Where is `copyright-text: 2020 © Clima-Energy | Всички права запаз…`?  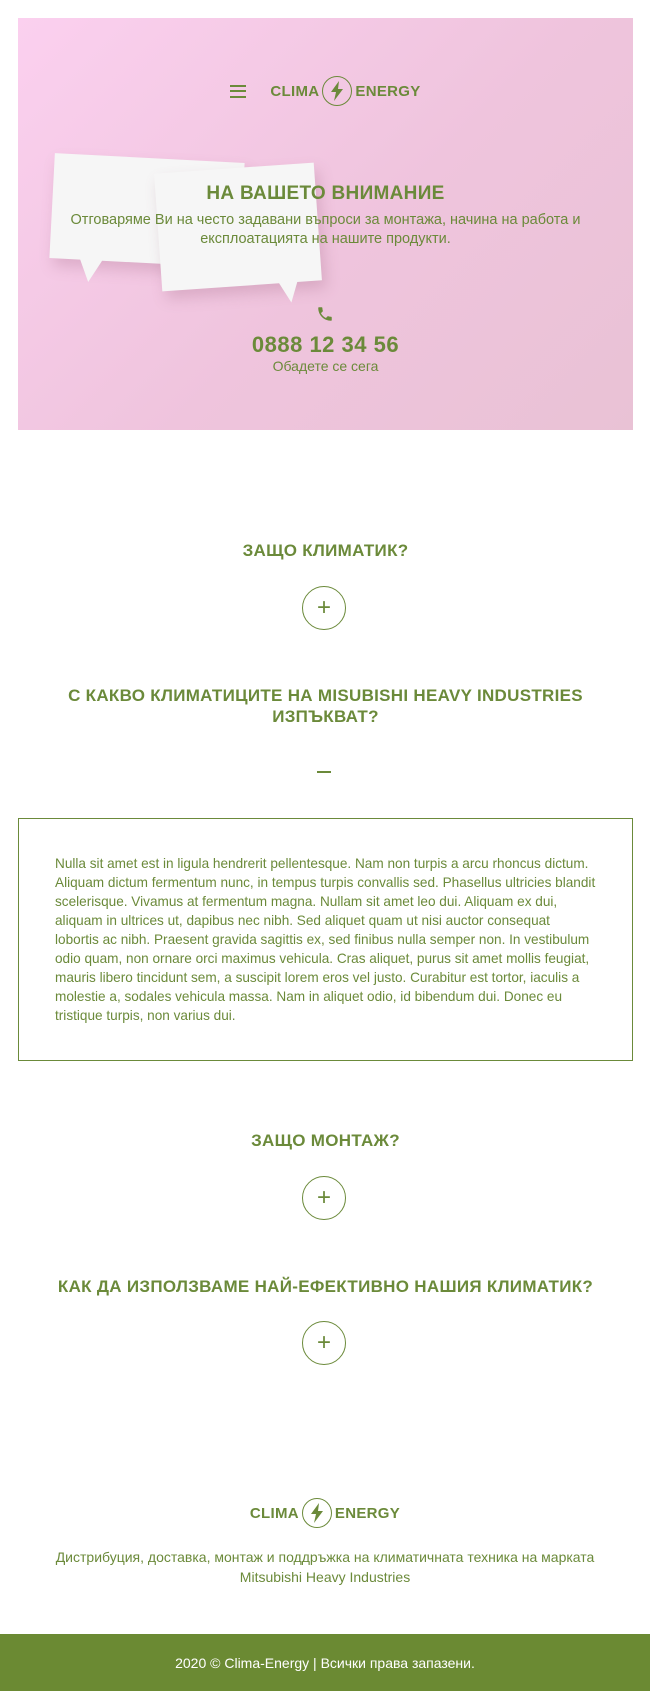
copyright-text: 2020 © Clima-Energy | Всички права запаз… is located at coordinates (325, 1662).